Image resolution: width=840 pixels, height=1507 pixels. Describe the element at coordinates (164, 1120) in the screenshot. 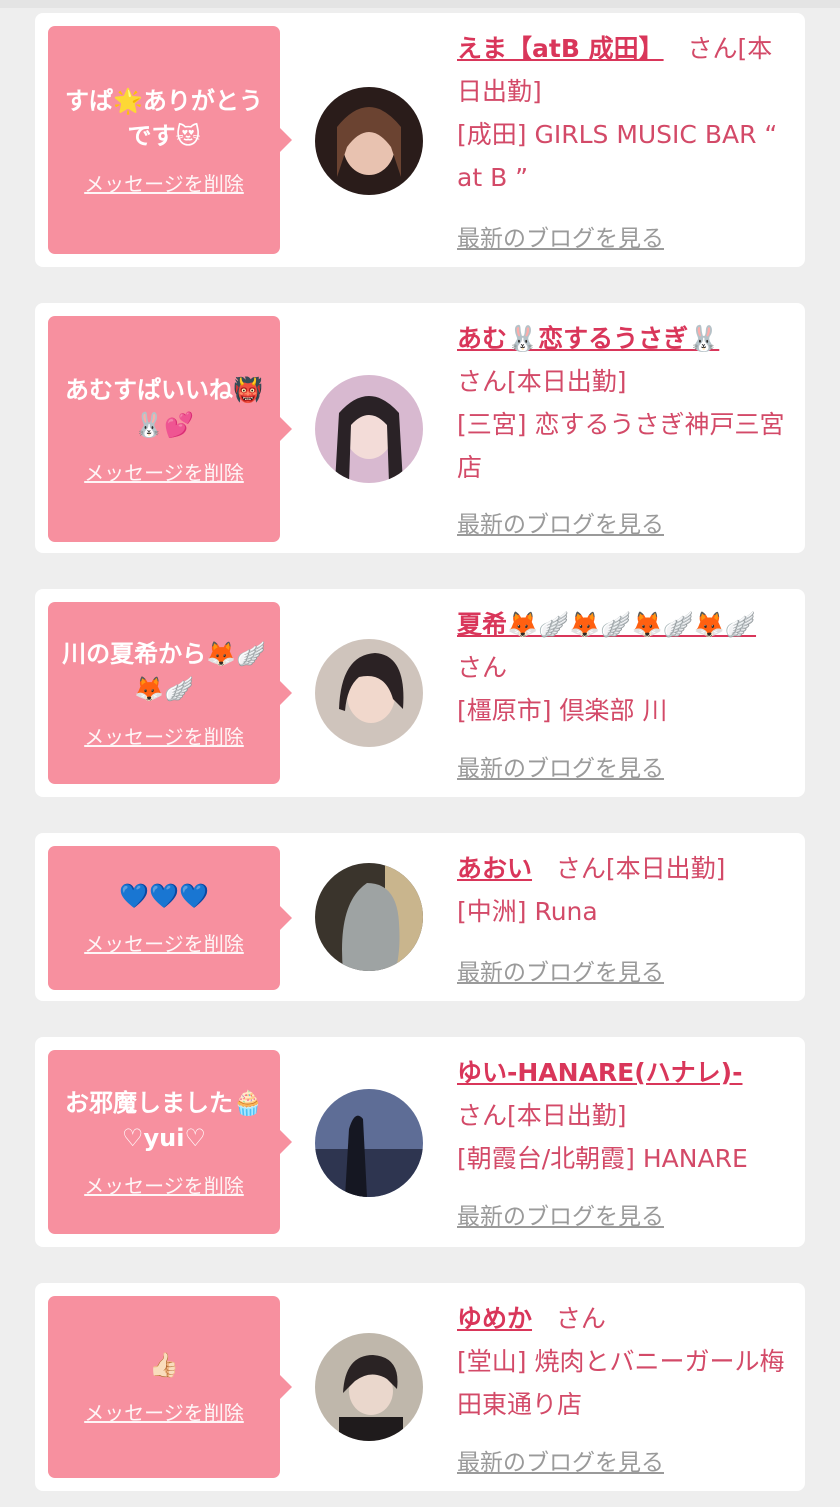

I see `message-text: お邪魔しました🧁♡yui♡` at that location.